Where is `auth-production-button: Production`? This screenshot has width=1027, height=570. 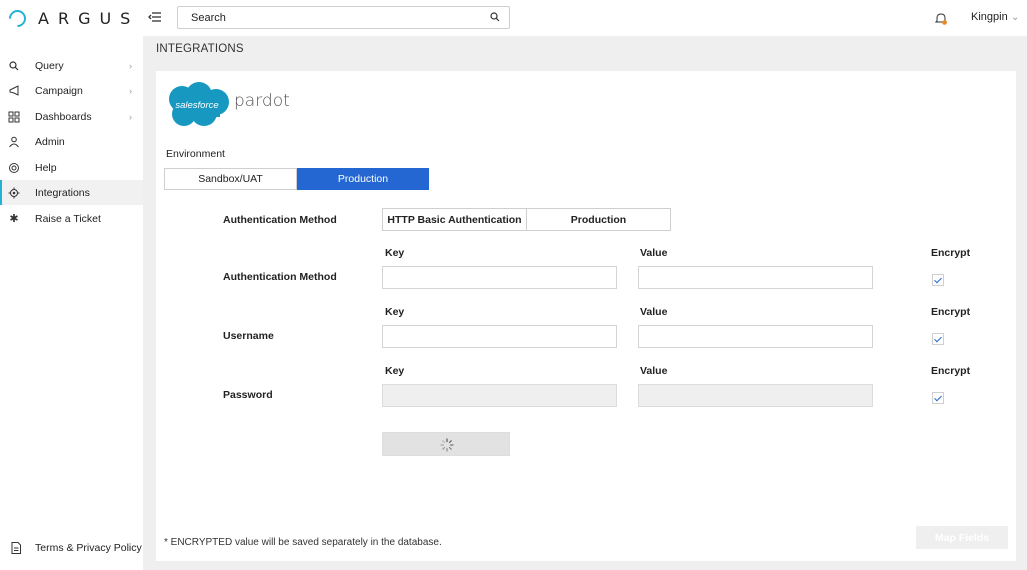
auth-production-button: Production is located at coordinates (598, 219).